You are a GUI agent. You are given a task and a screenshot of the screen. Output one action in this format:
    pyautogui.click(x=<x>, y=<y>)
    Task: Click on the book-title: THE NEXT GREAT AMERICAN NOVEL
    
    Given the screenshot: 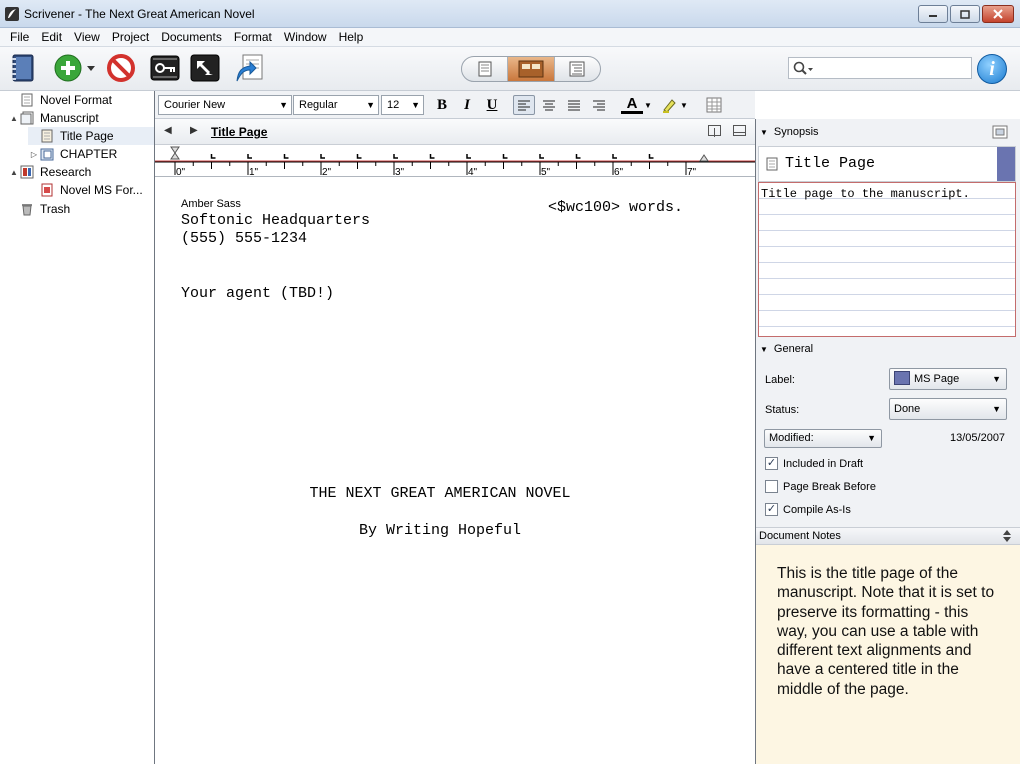 What is the action you would take?
    pyautogui.click(x=440, y=493)
    